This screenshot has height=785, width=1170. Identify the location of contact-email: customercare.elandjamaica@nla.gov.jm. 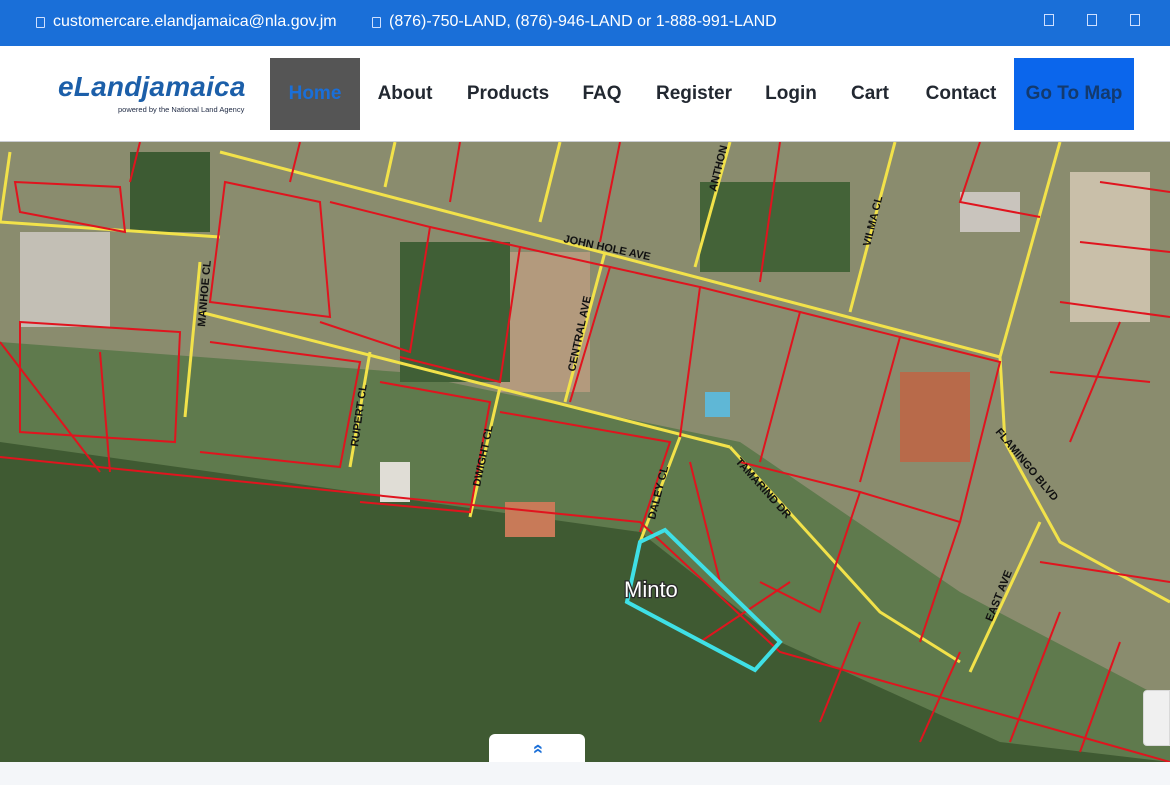
(186, 22).